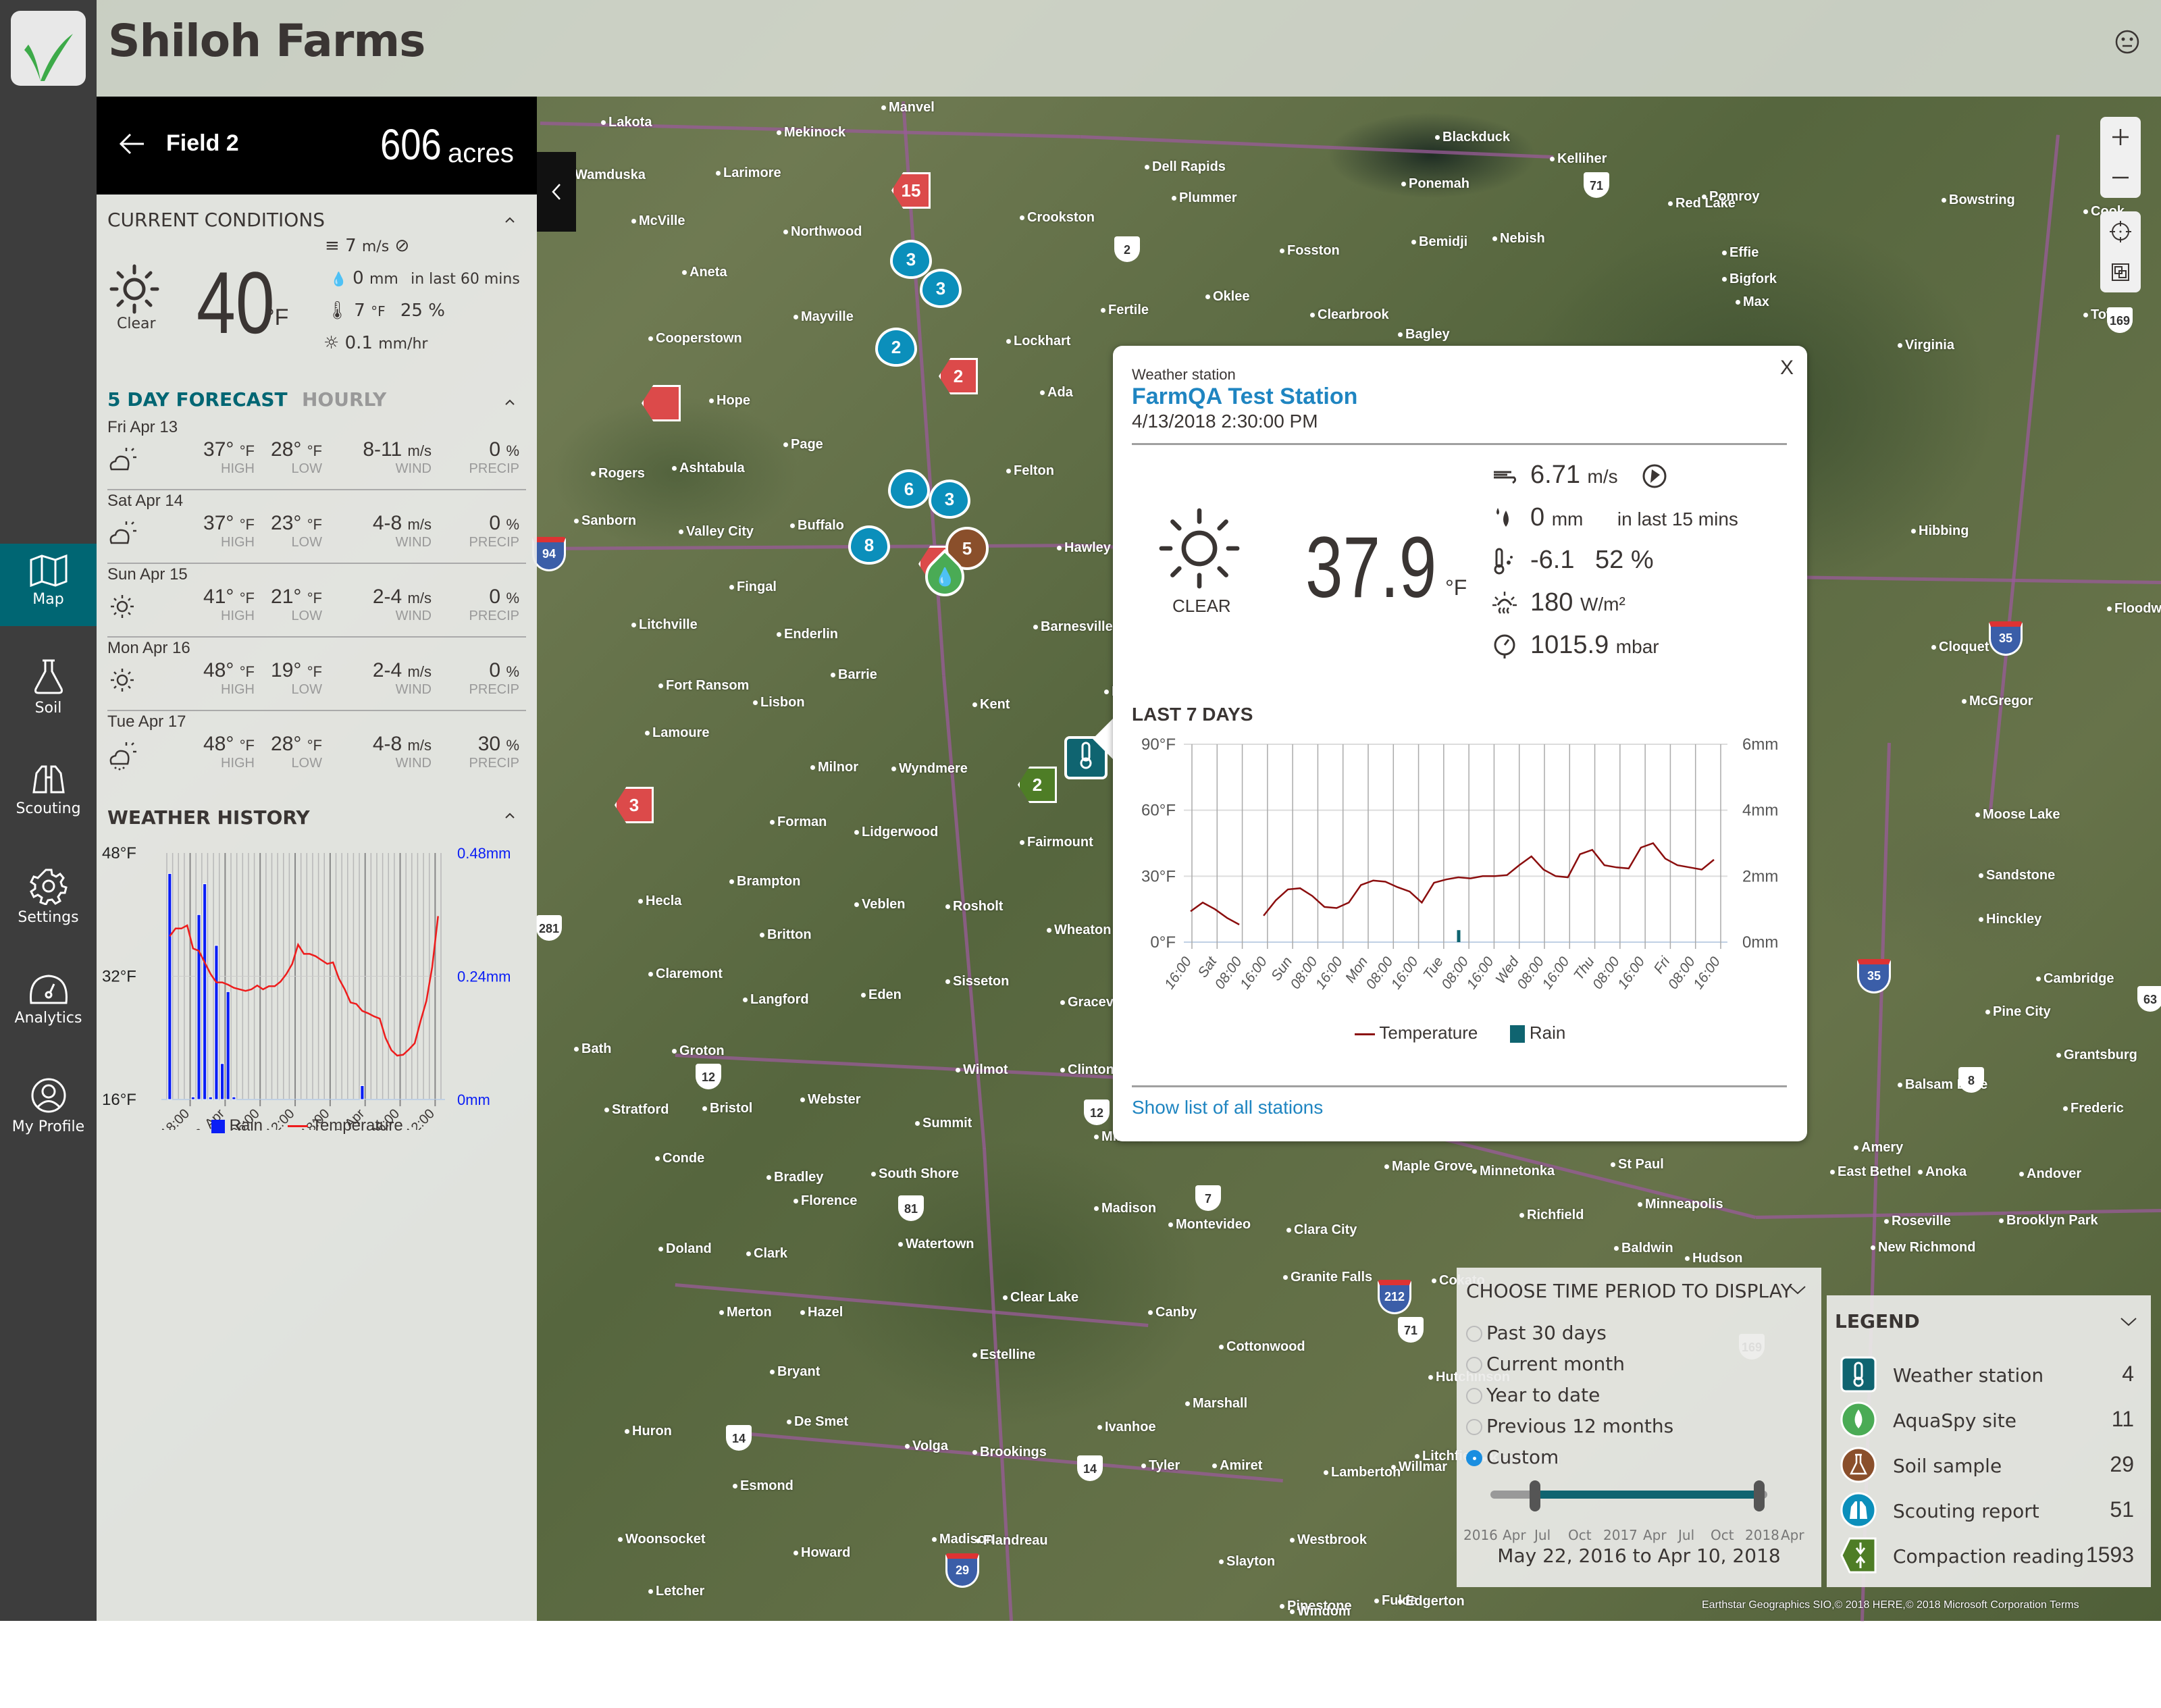 The height and width of the screenshot is (1708, 2161). What do you see at coordinates (822, 1553) in the screenshot?
I see `map-city-label: Howard` at bounding box center [822, 1553].